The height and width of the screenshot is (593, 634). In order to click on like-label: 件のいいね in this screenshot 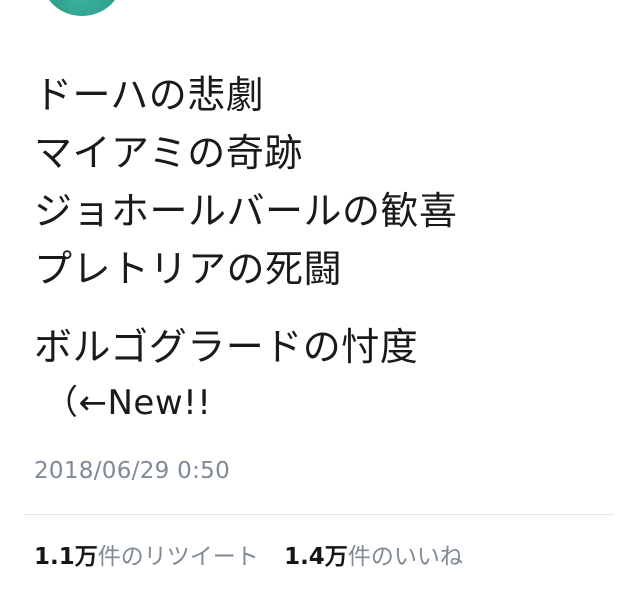, I will do `click(405, 557)`.